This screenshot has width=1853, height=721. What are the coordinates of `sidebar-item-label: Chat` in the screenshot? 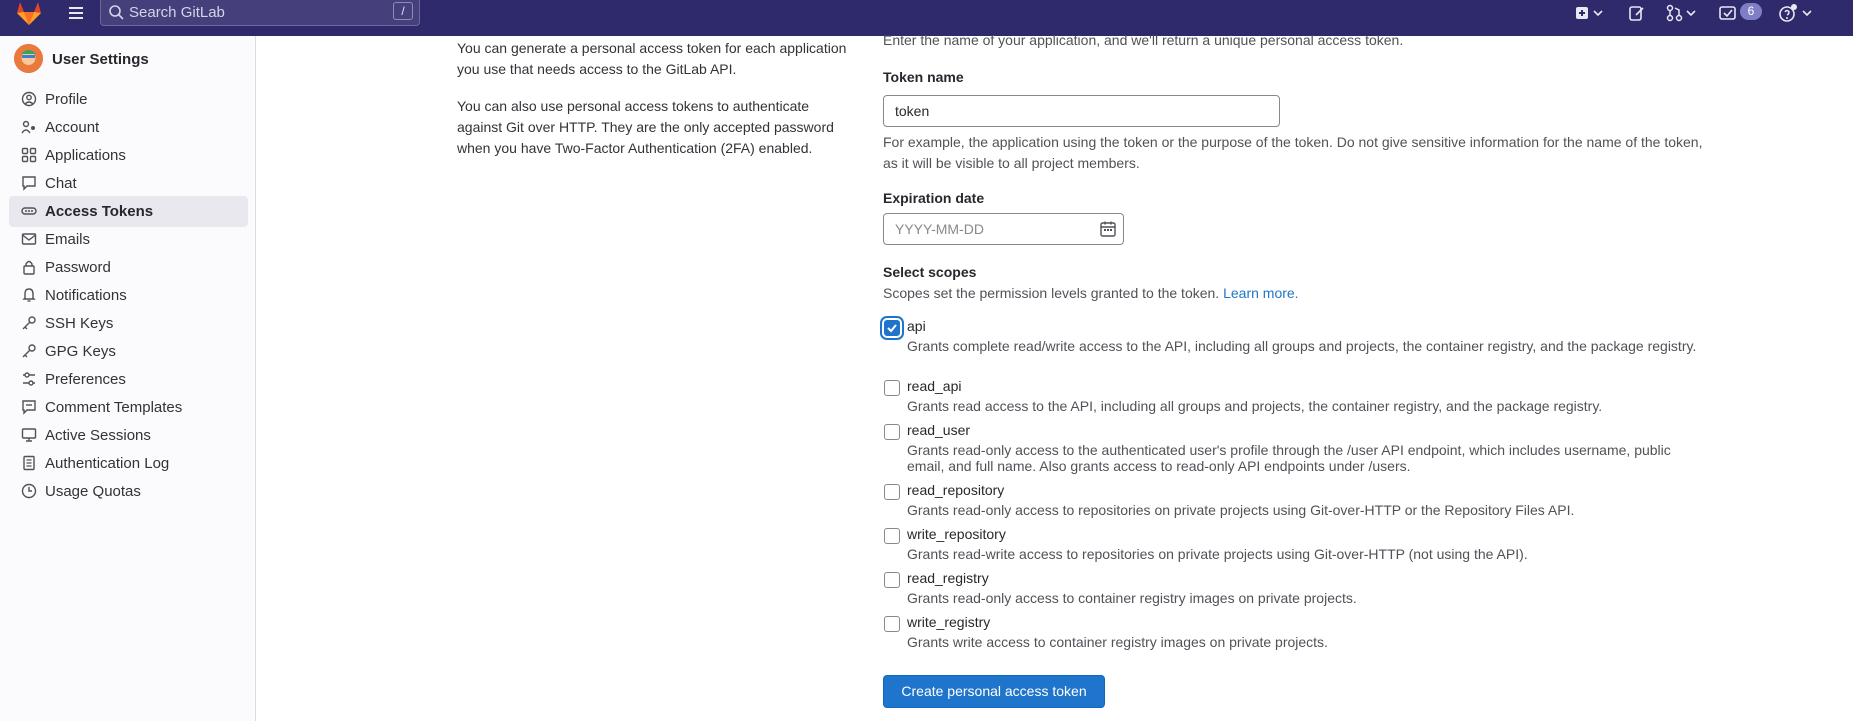 It's located at (61, 183).